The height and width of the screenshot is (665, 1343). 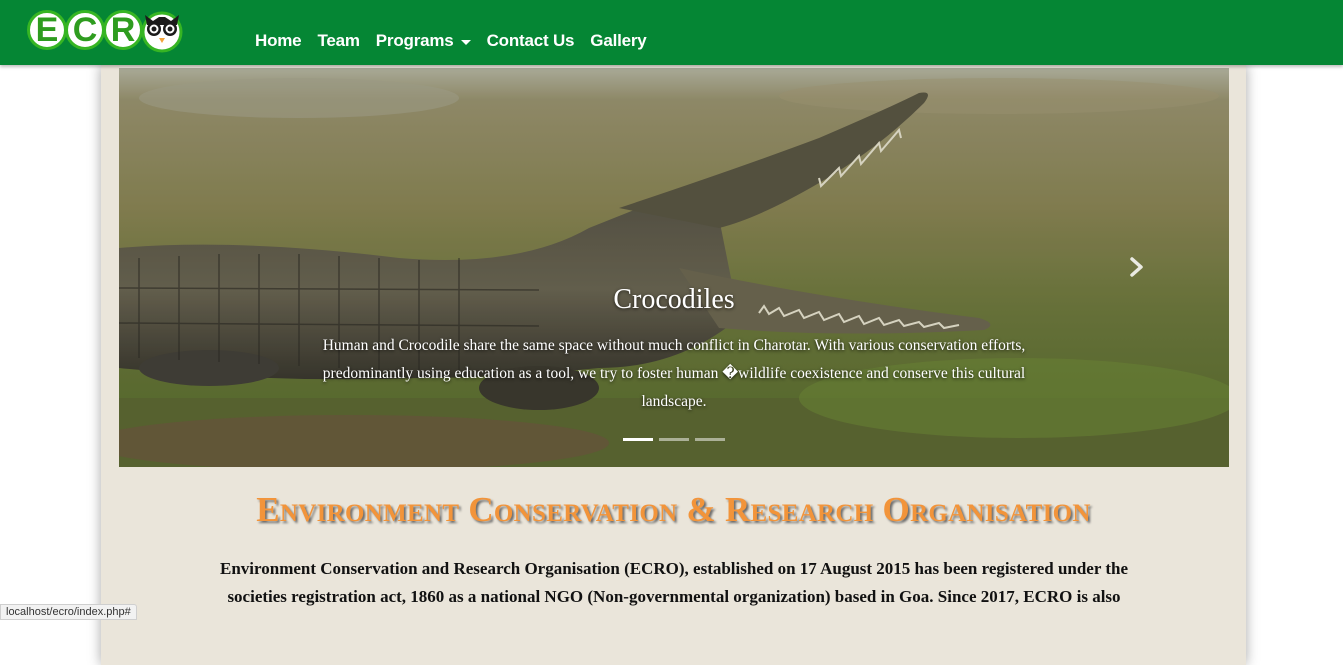 What do you see at coordinates (674, 299) in the screenshot?
I see `slide-title: Crocodiles` at bounding box center [674, 299].